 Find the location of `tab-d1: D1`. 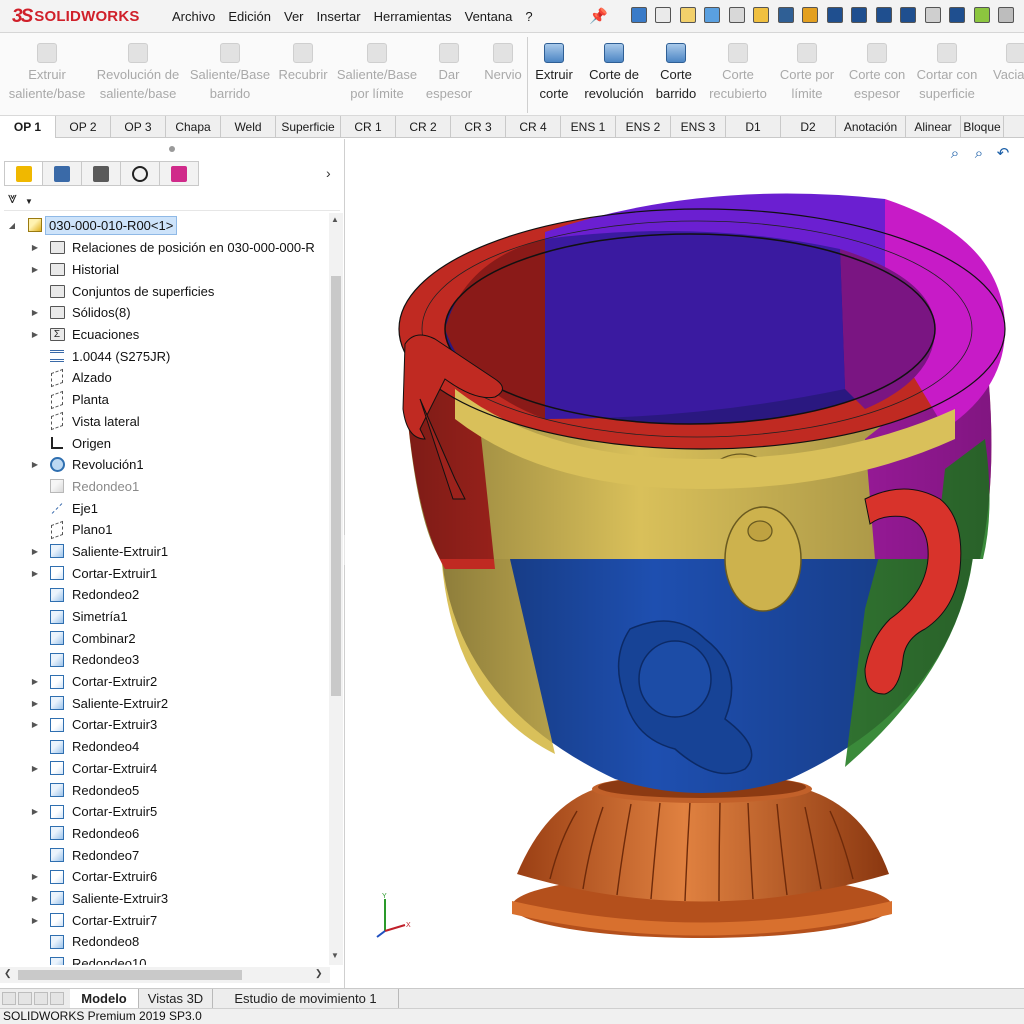

tab-d1: D1 is located at coordinates (753, 127).